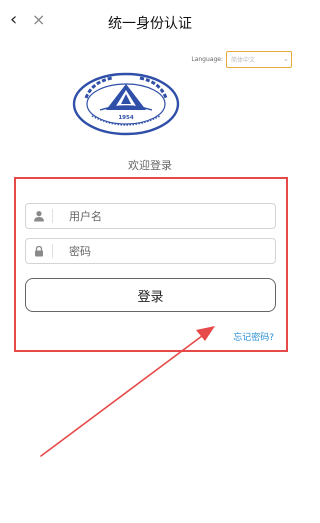  Describe the element at coordinates (125, 118) in the screenshot. I see `logo-year: 1954` at that location.